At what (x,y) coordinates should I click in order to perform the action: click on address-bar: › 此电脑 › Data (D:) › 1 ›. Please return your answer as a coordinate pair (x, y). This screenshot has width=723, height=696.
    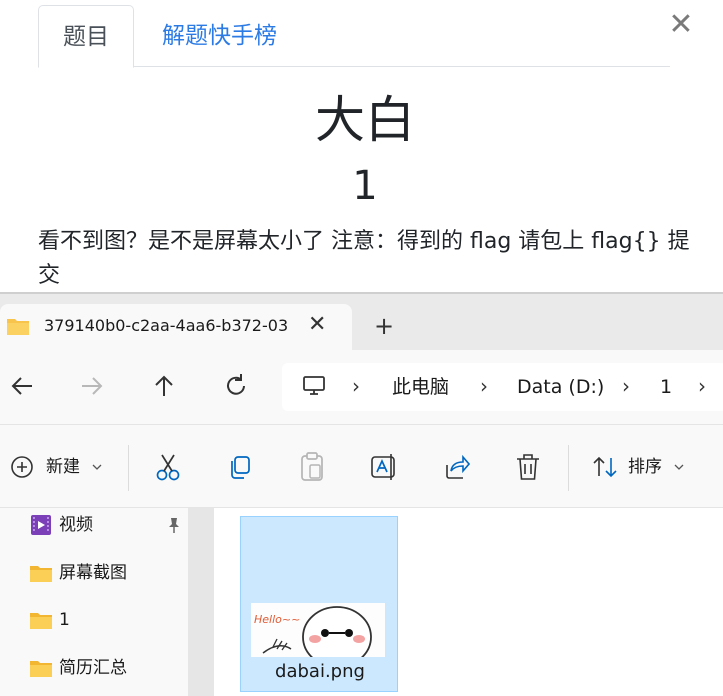
    Looking at the image, I should click on (502, 387).